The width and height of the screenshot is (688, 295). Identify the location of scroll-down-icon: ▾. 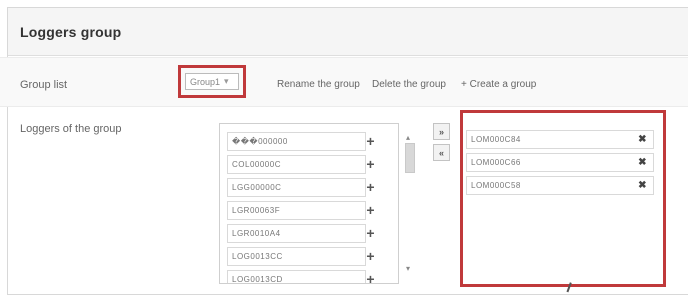
(408, 268).